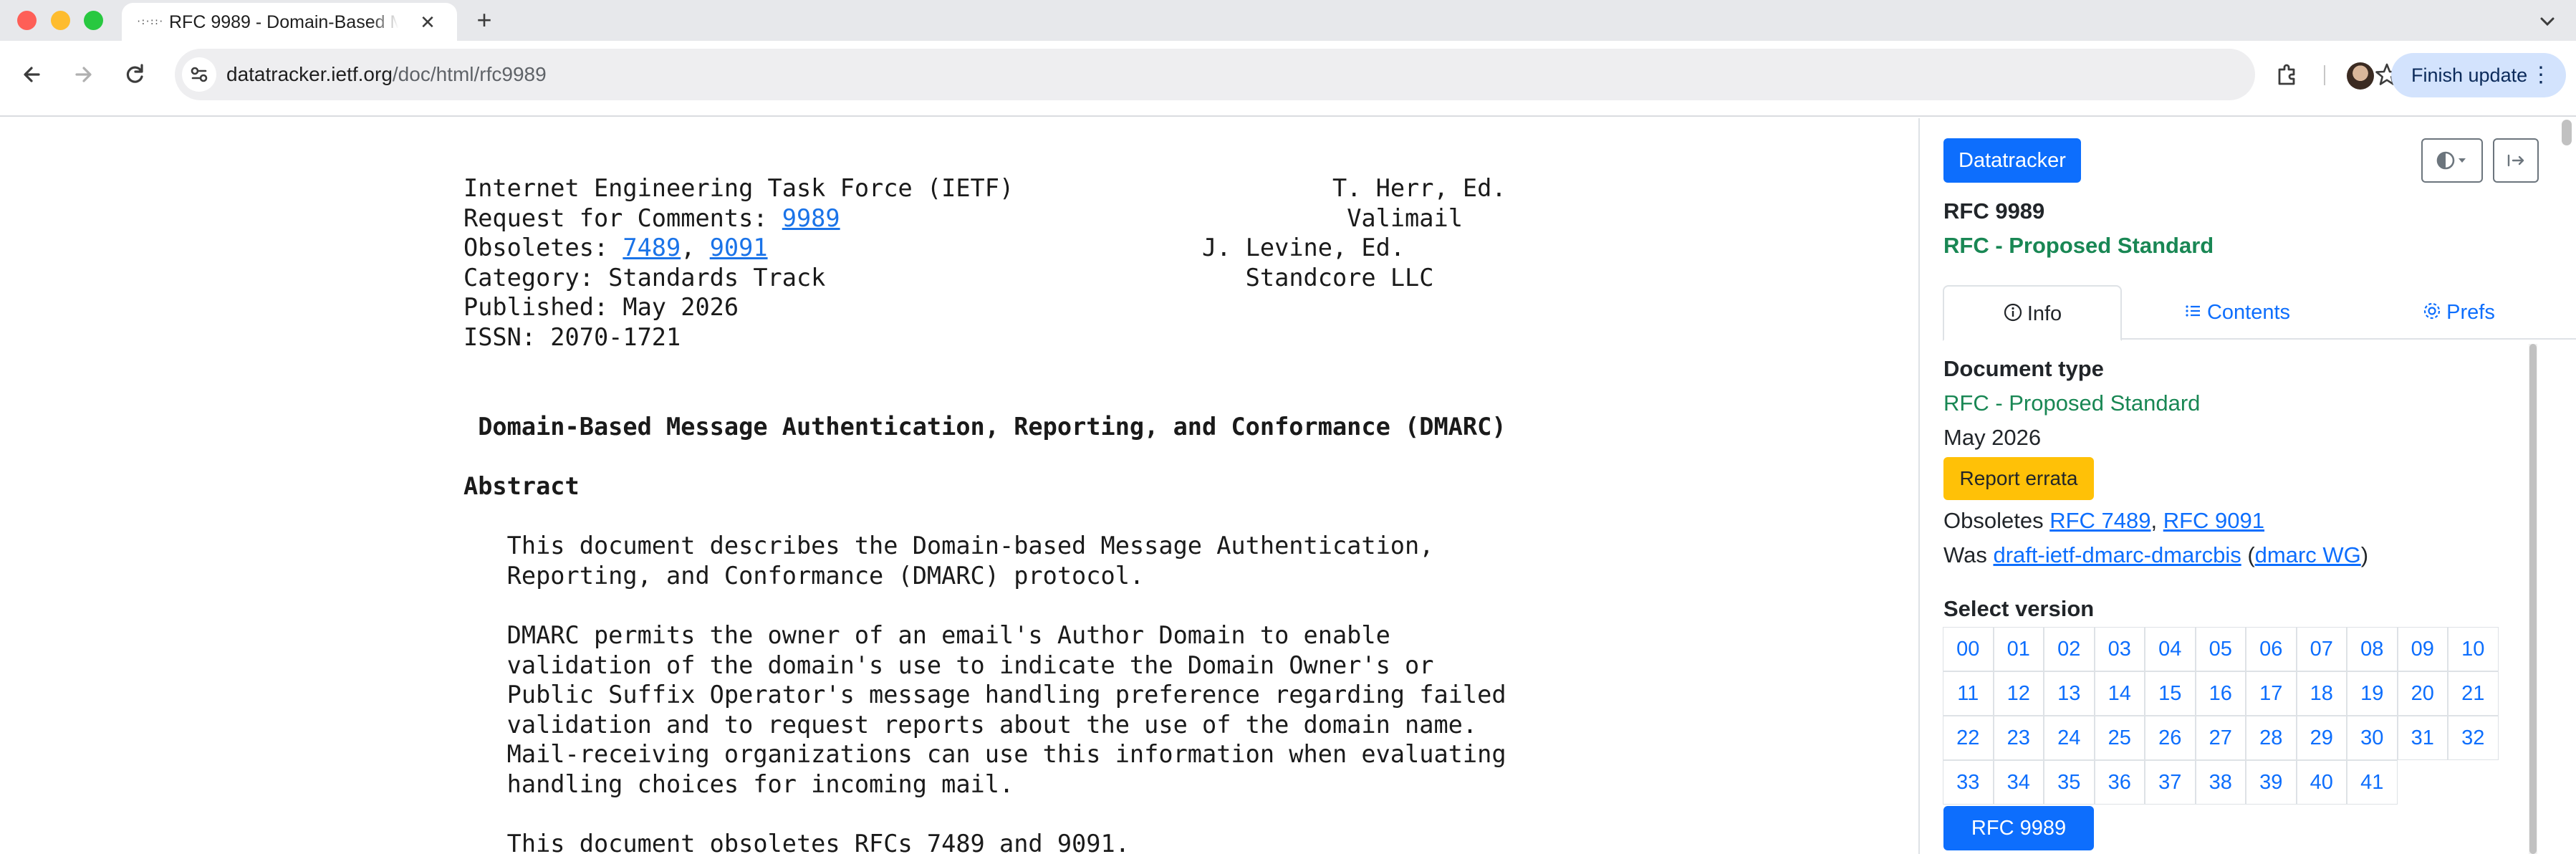 This screenshot has width=2576, height=854. Describe the element at coordinates (2541, 75) in the screenshot. I see `more-vert-icon: ⋮` at that location.